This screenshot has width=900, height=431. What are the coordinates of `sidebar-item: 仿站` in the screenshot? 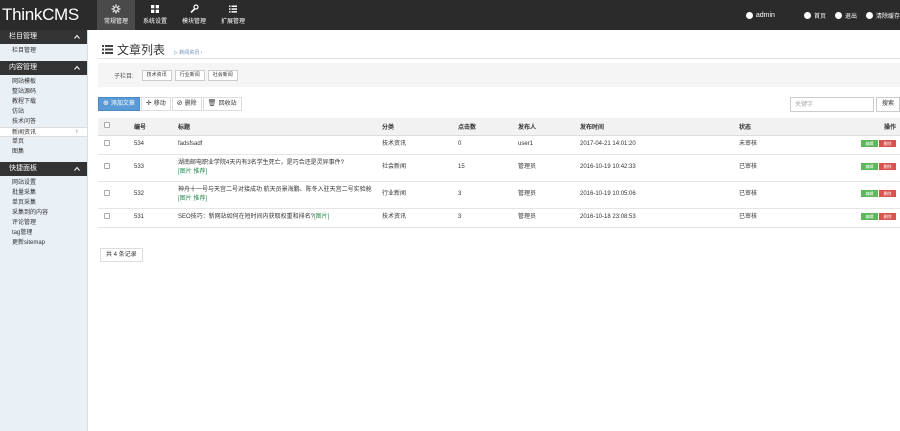 It's located at (43, 112).